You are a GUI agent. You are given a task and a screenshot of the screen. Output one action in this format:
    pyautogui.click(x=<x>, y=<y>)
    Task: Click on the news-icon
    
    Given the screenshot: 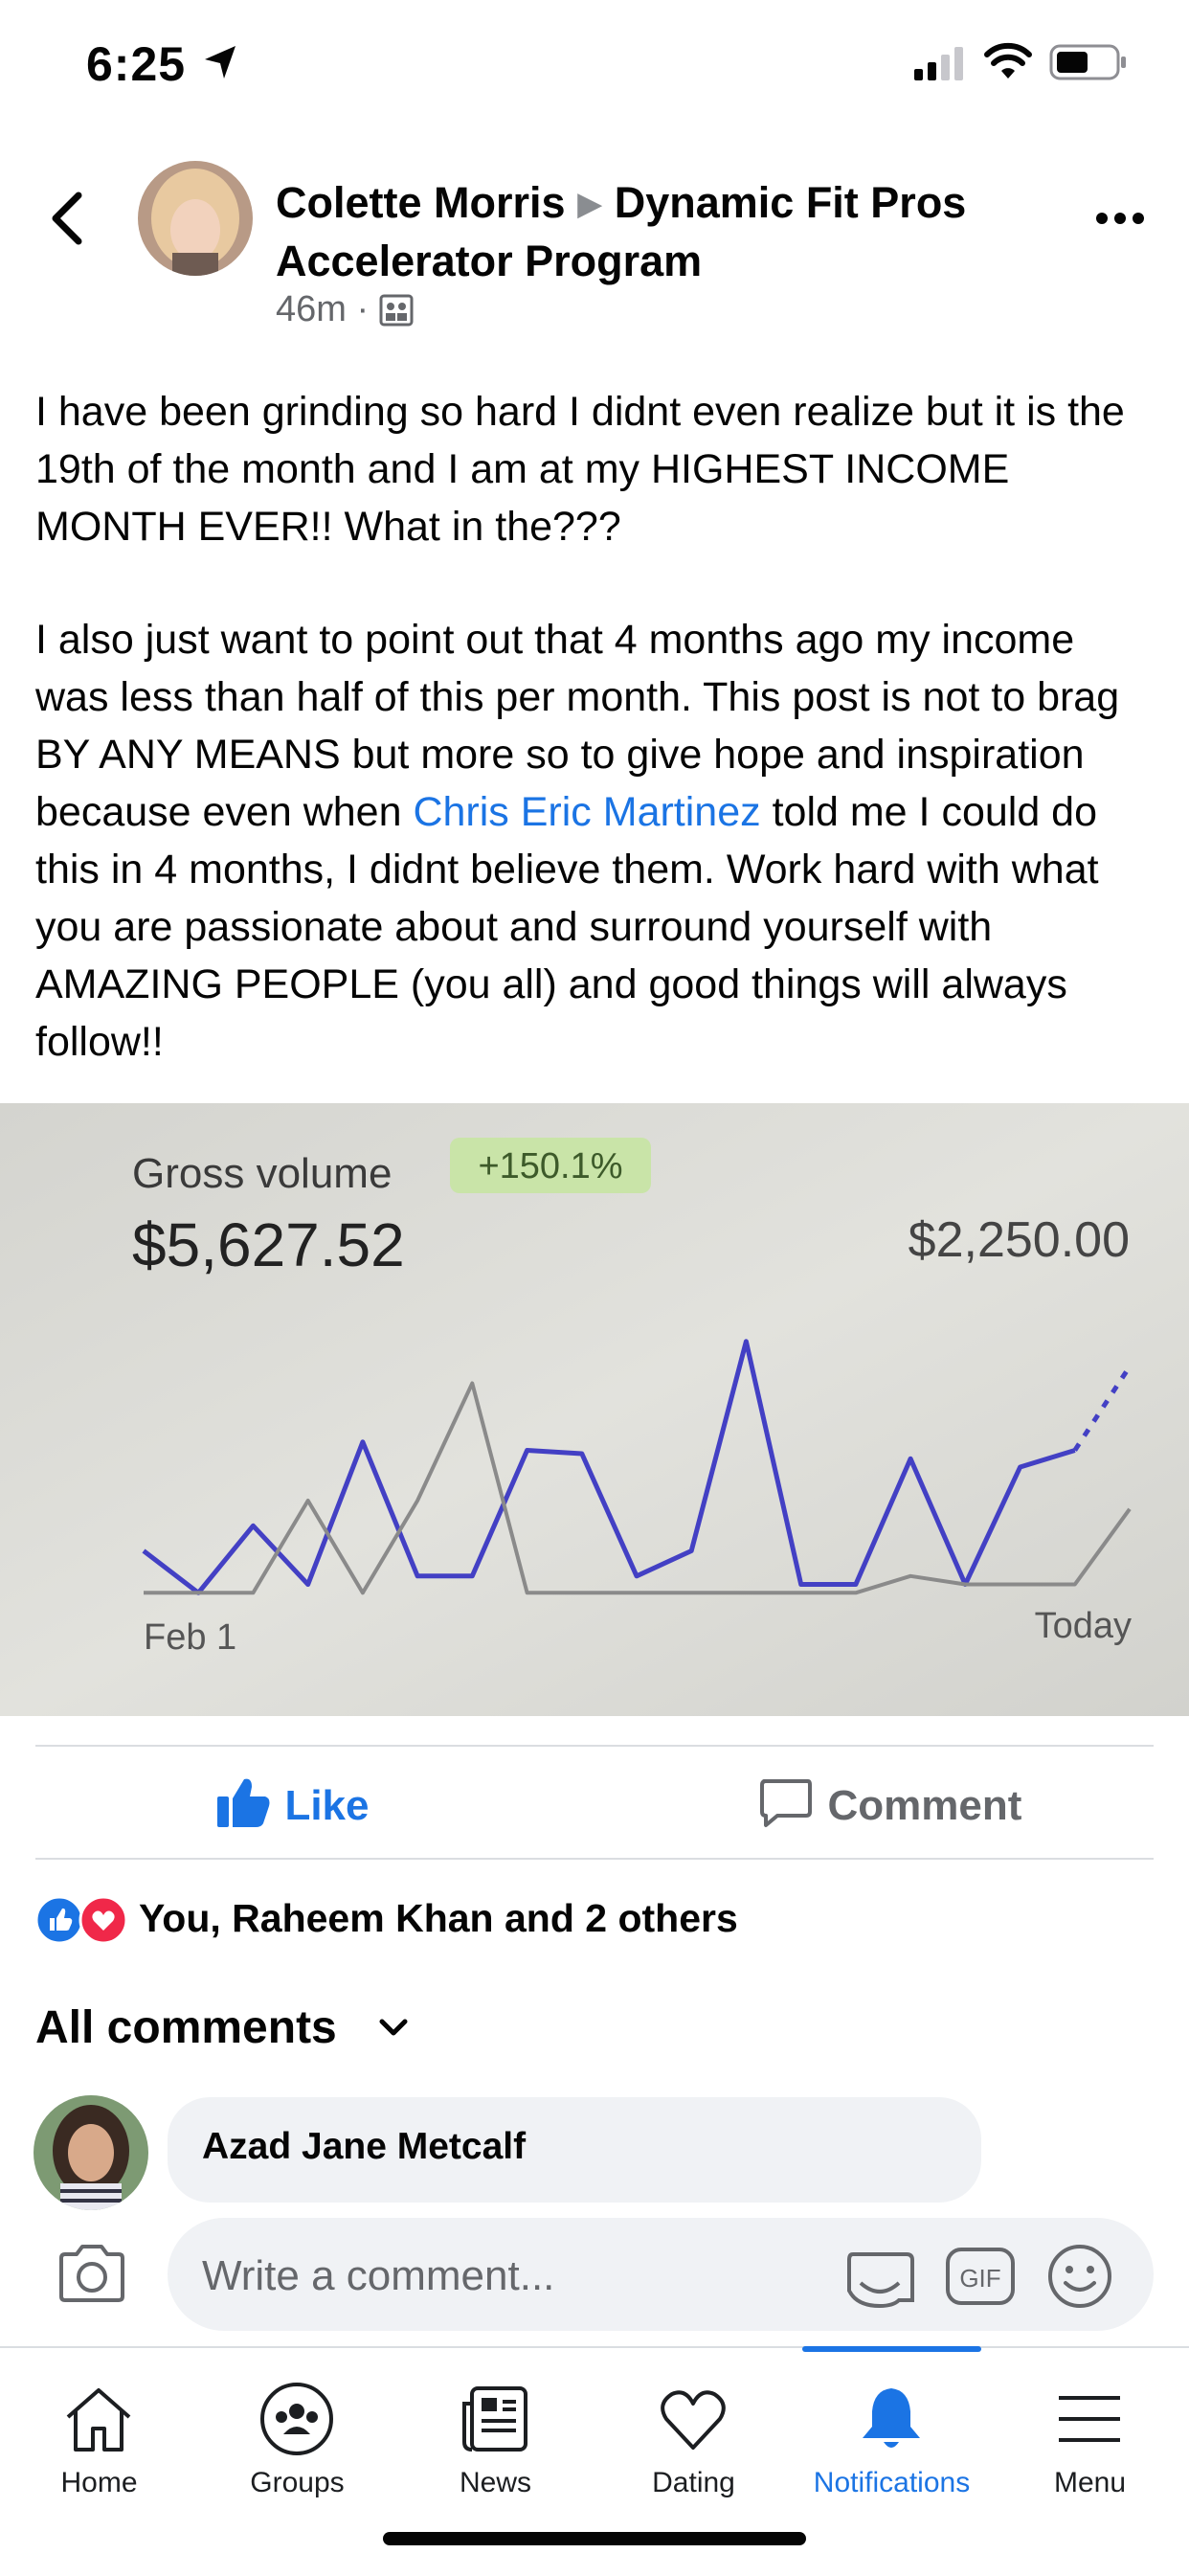 What is the action you would take?
    pyautogui.click(x=494, y=2419)
    